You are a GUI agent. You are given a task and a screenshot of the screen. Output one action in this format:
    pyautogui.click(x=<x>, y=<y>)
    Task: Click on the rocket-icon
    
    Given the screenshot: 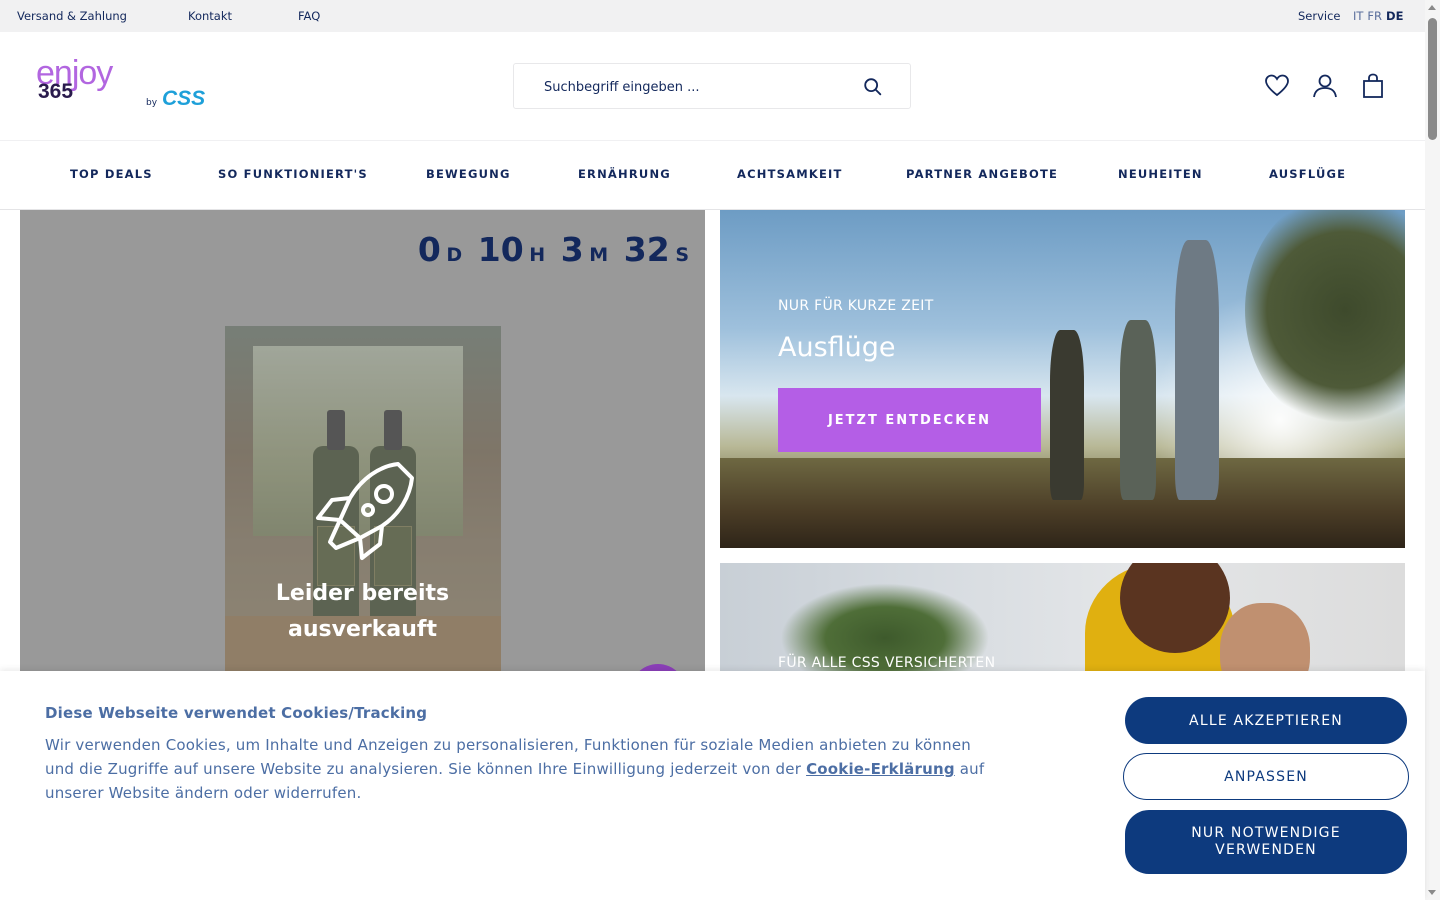 What is the action you would take?
    pyautogui.click(x=365, y=511)
    